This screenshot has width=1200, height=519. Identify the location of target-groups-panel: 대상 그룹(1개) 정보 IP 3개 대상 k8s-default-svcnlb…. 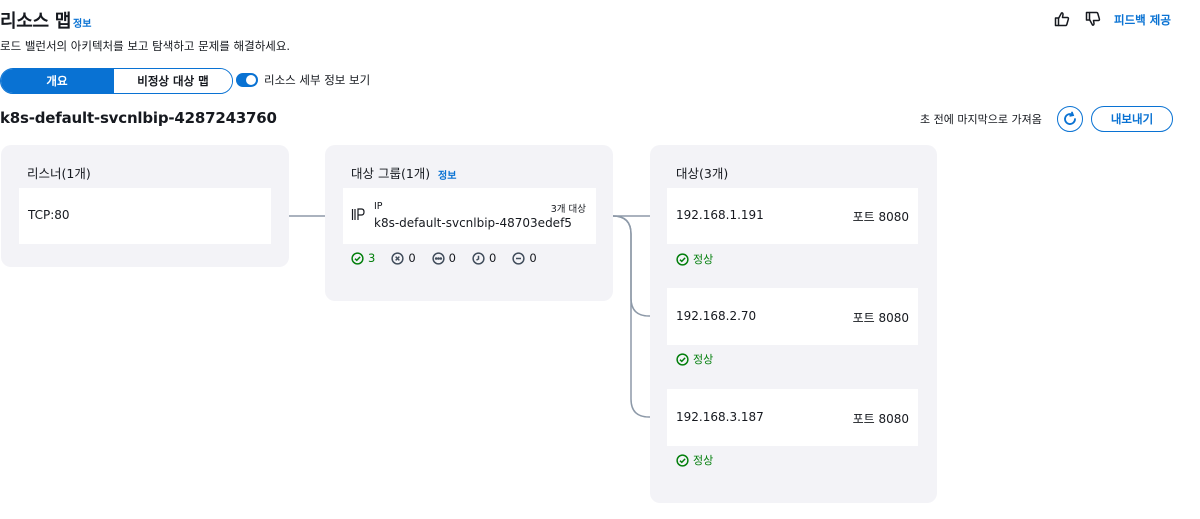
(469, 223).